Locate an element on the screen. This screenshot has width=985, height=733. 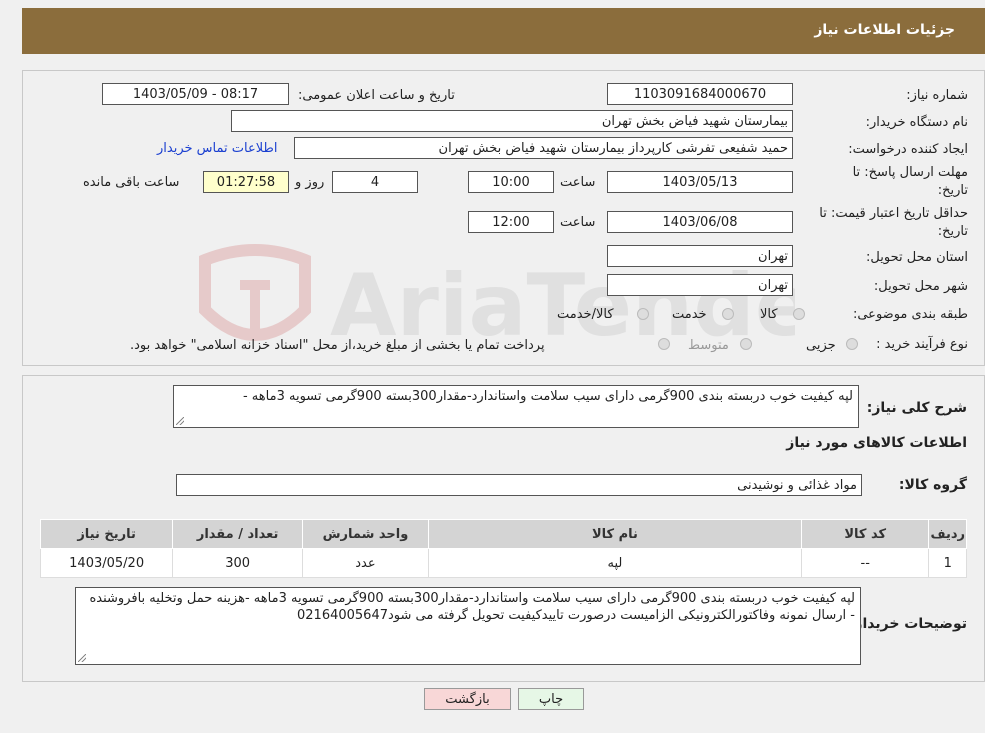
category-radio-service is located at coordinates (728, 314).